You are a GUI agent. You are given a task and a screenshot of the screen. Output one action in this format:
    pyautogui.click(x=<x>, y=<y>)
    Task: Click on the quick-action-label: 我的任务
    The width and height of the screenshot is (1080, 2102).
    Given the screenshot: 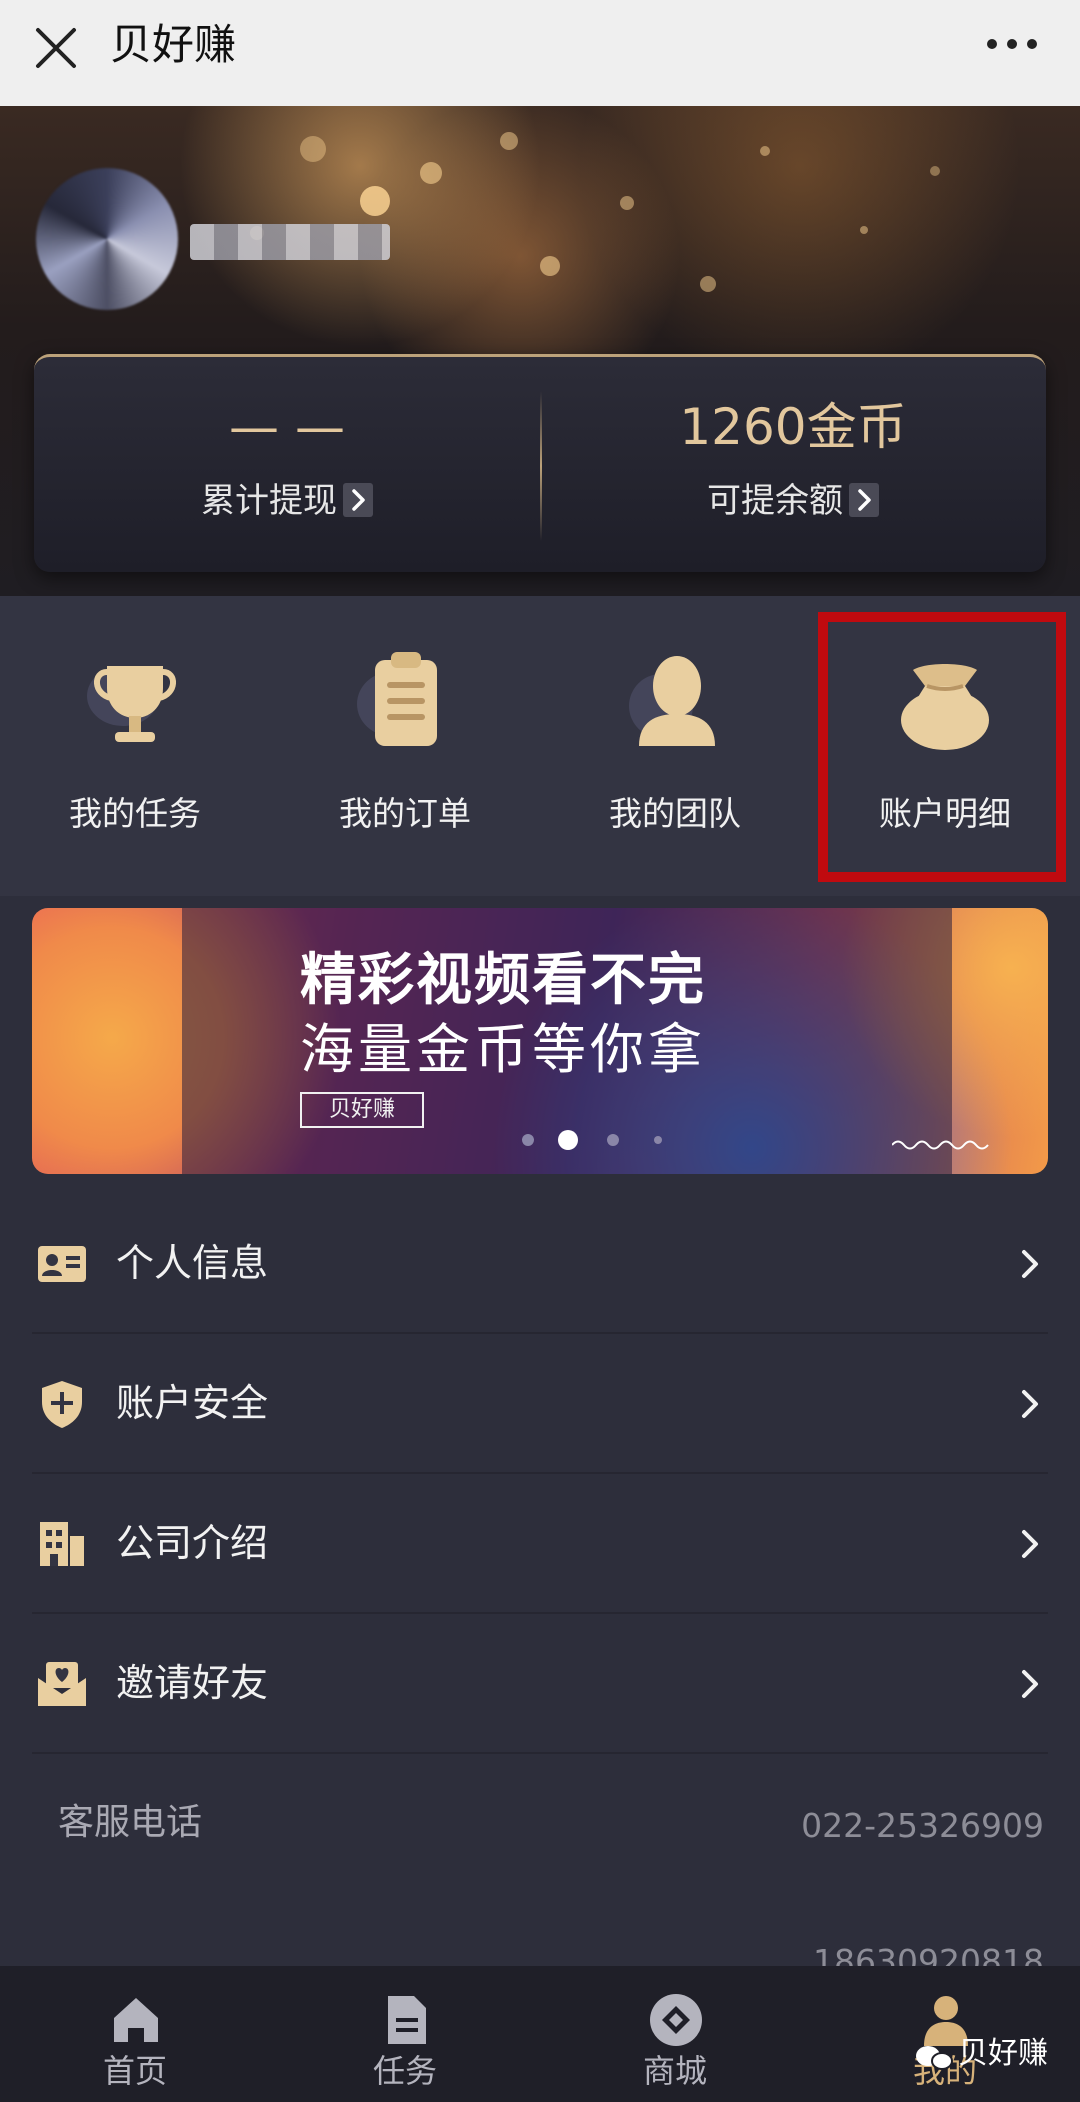 What is the action you would take?
    pyautogui.click(x=135, y=813)
    